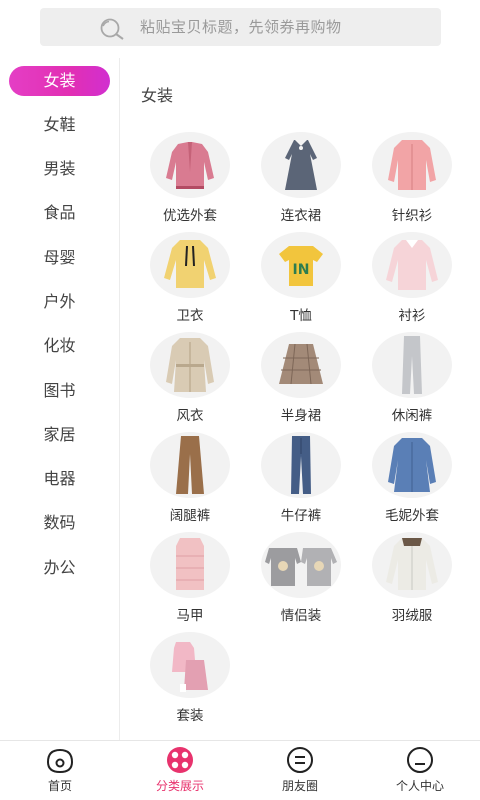 The image size is (480, 800). What do you see at coordinates (190, 516) in the screenshot?
I see `category-label: 阔腿裤` at bounding box center [190, 516].